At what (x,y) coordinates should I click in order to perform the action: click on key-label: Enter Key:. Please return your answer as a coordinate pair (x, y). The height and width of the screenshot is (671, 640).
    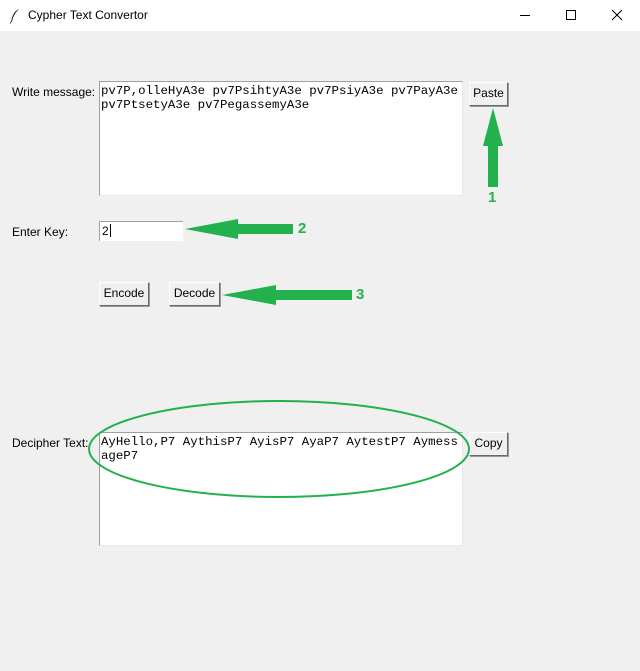
    Looking at the image, I should click on (40, 232).